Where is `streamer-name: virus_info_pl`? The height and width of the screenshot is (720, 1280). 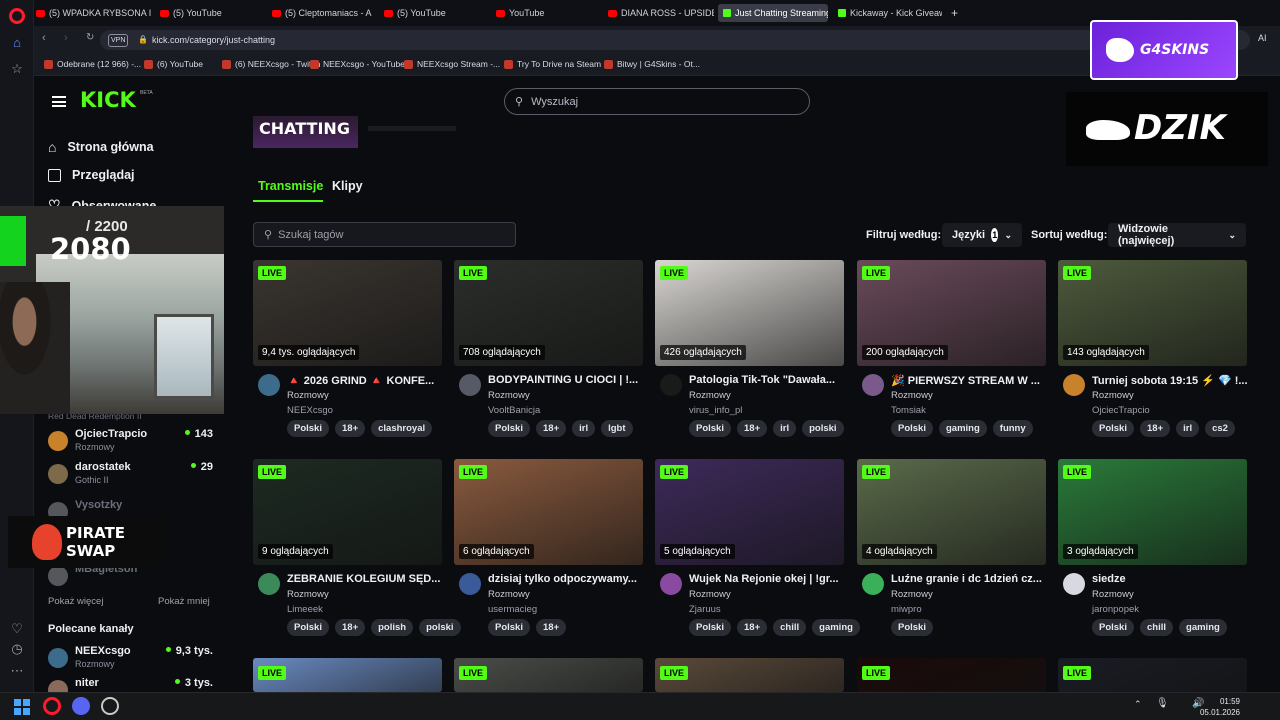
streamer-name: virus_info_pl is located at coordinates (715, 410).